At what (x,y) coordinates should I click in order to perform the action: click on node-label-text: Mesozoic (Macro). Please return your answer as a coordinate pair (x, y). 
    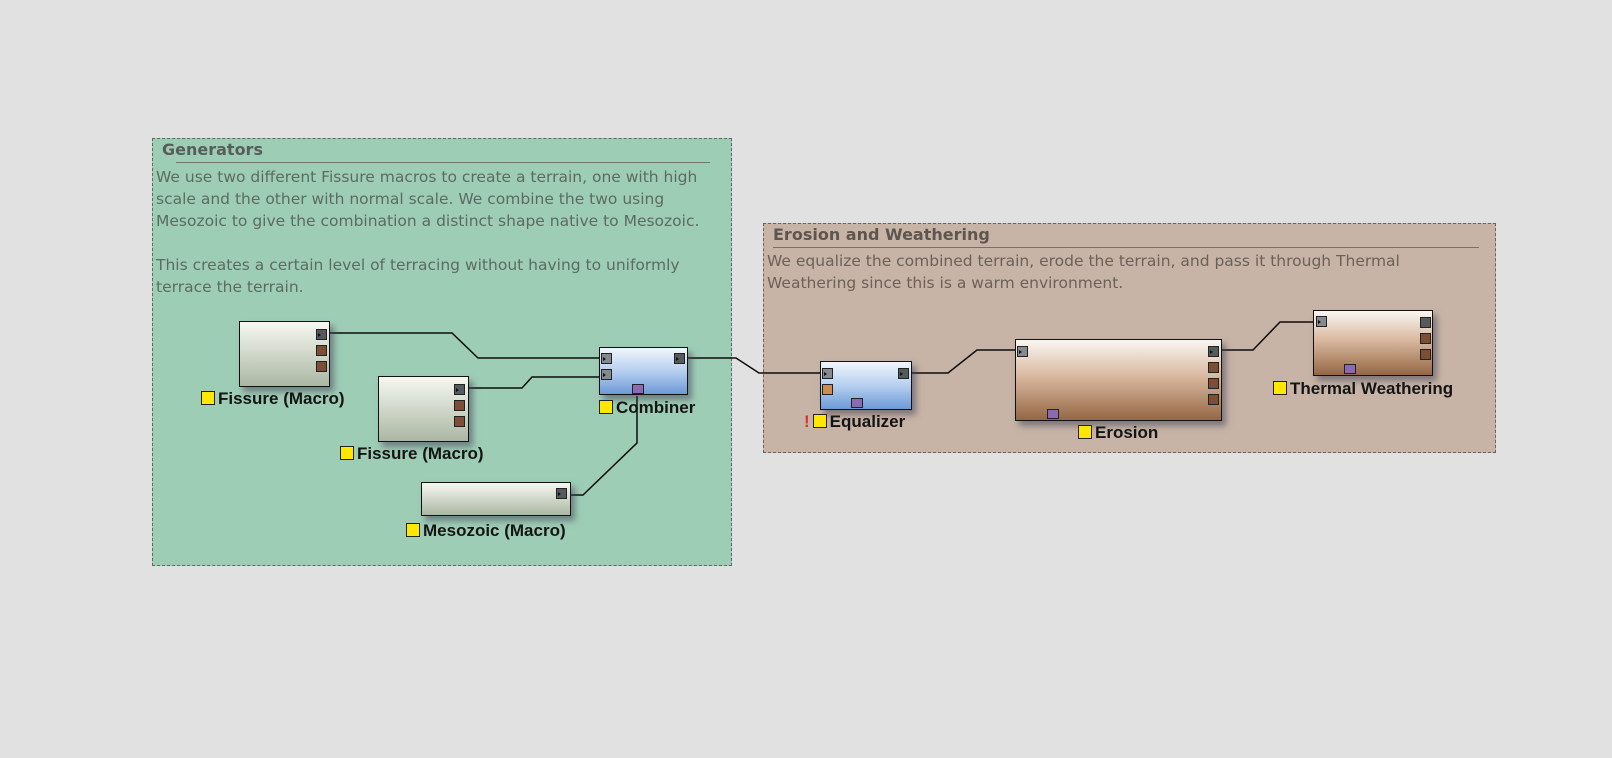
    Looking at the image, I should click on (494, 530).